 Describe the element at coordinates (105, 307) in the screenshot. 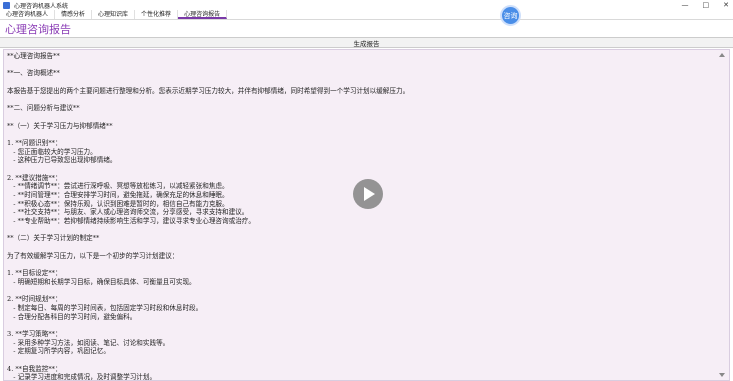

I see `report-line: - 制定每日、每周的学习时间表，包括固定学习时段和休息时段。` at that location.